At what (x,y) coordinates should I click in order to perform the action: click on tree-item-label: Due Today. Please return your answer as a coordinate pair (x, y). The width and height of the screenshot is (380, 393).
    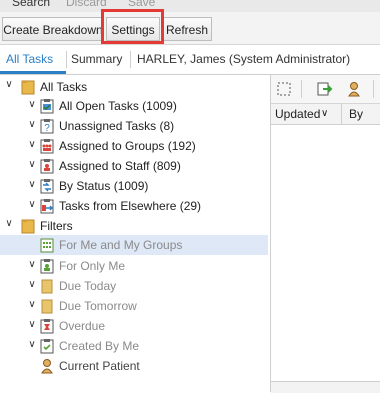
    Looking at the image, I should click on (88, 286).